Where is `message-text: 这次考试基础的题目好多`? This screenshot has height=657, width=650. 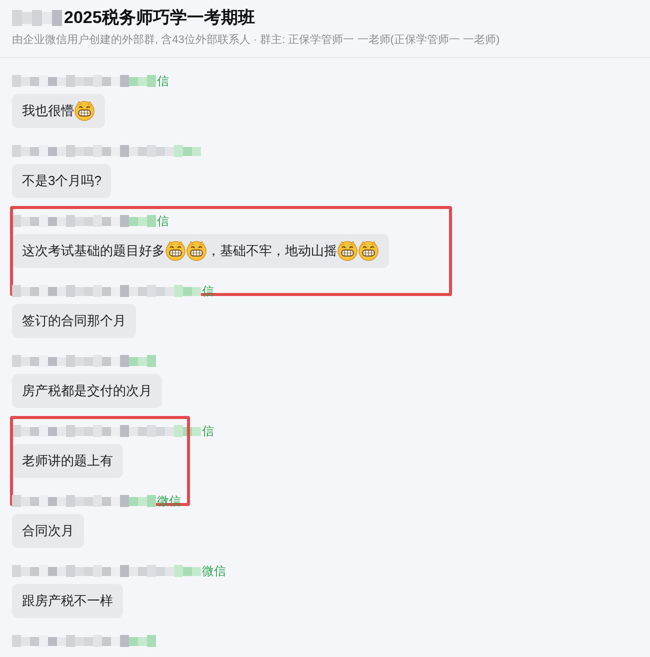 message-text: 这次考试基础的题目好多 is located at coordinates (93, 251).